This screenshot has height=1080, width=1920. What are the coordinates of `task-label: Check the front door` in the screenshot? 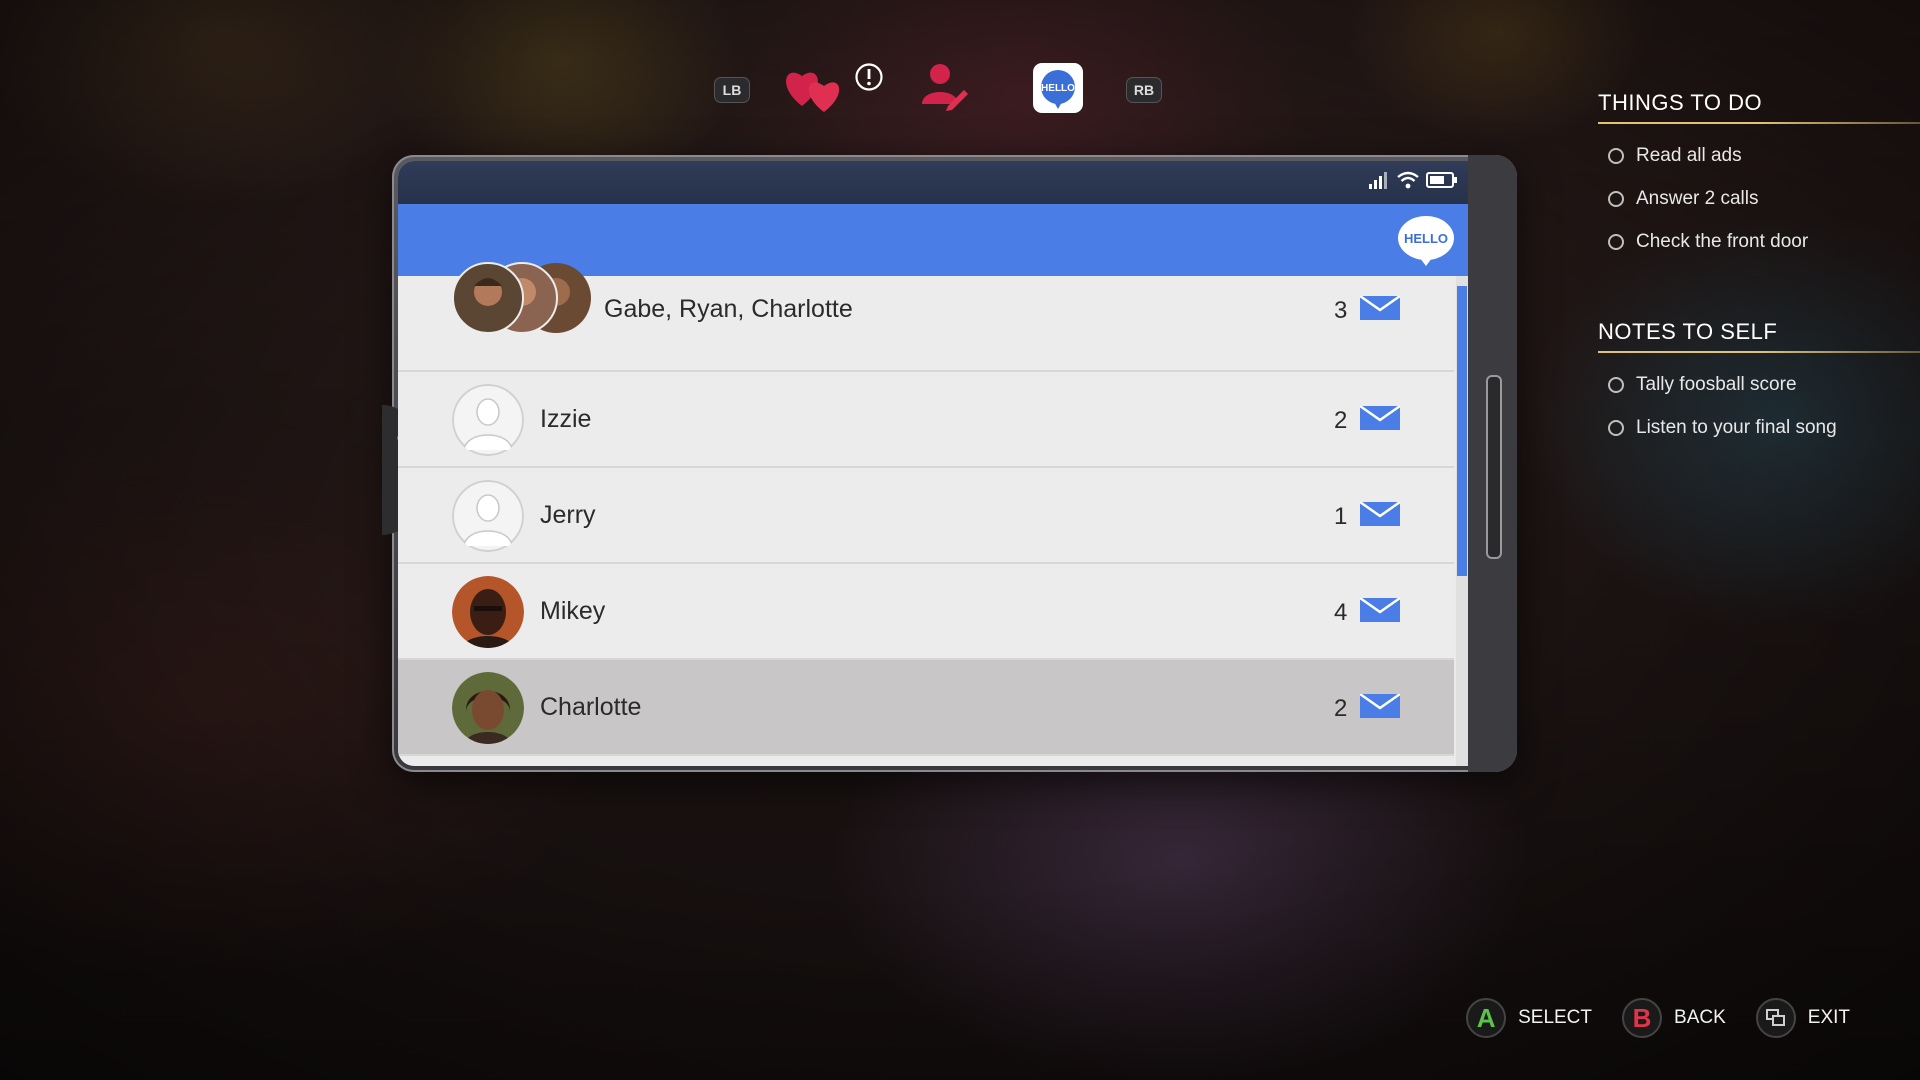 It's located at (1722, 241).